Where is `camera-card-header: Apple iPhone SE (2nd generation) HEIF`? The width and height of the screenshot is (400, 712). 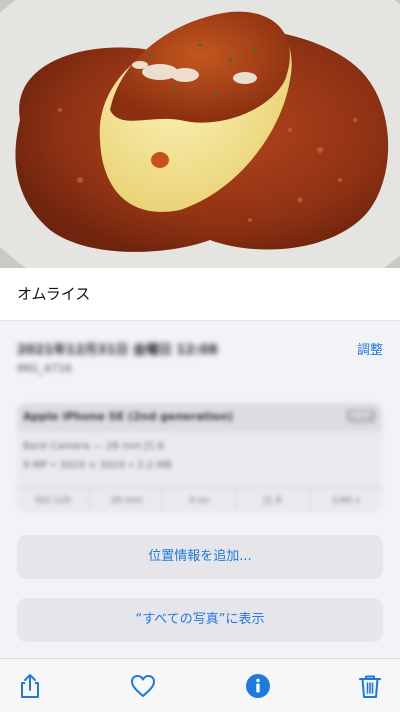
camera-card-header: Apple iPhone SE (2nd generation) HEIF is located at coordinates (199, 417).